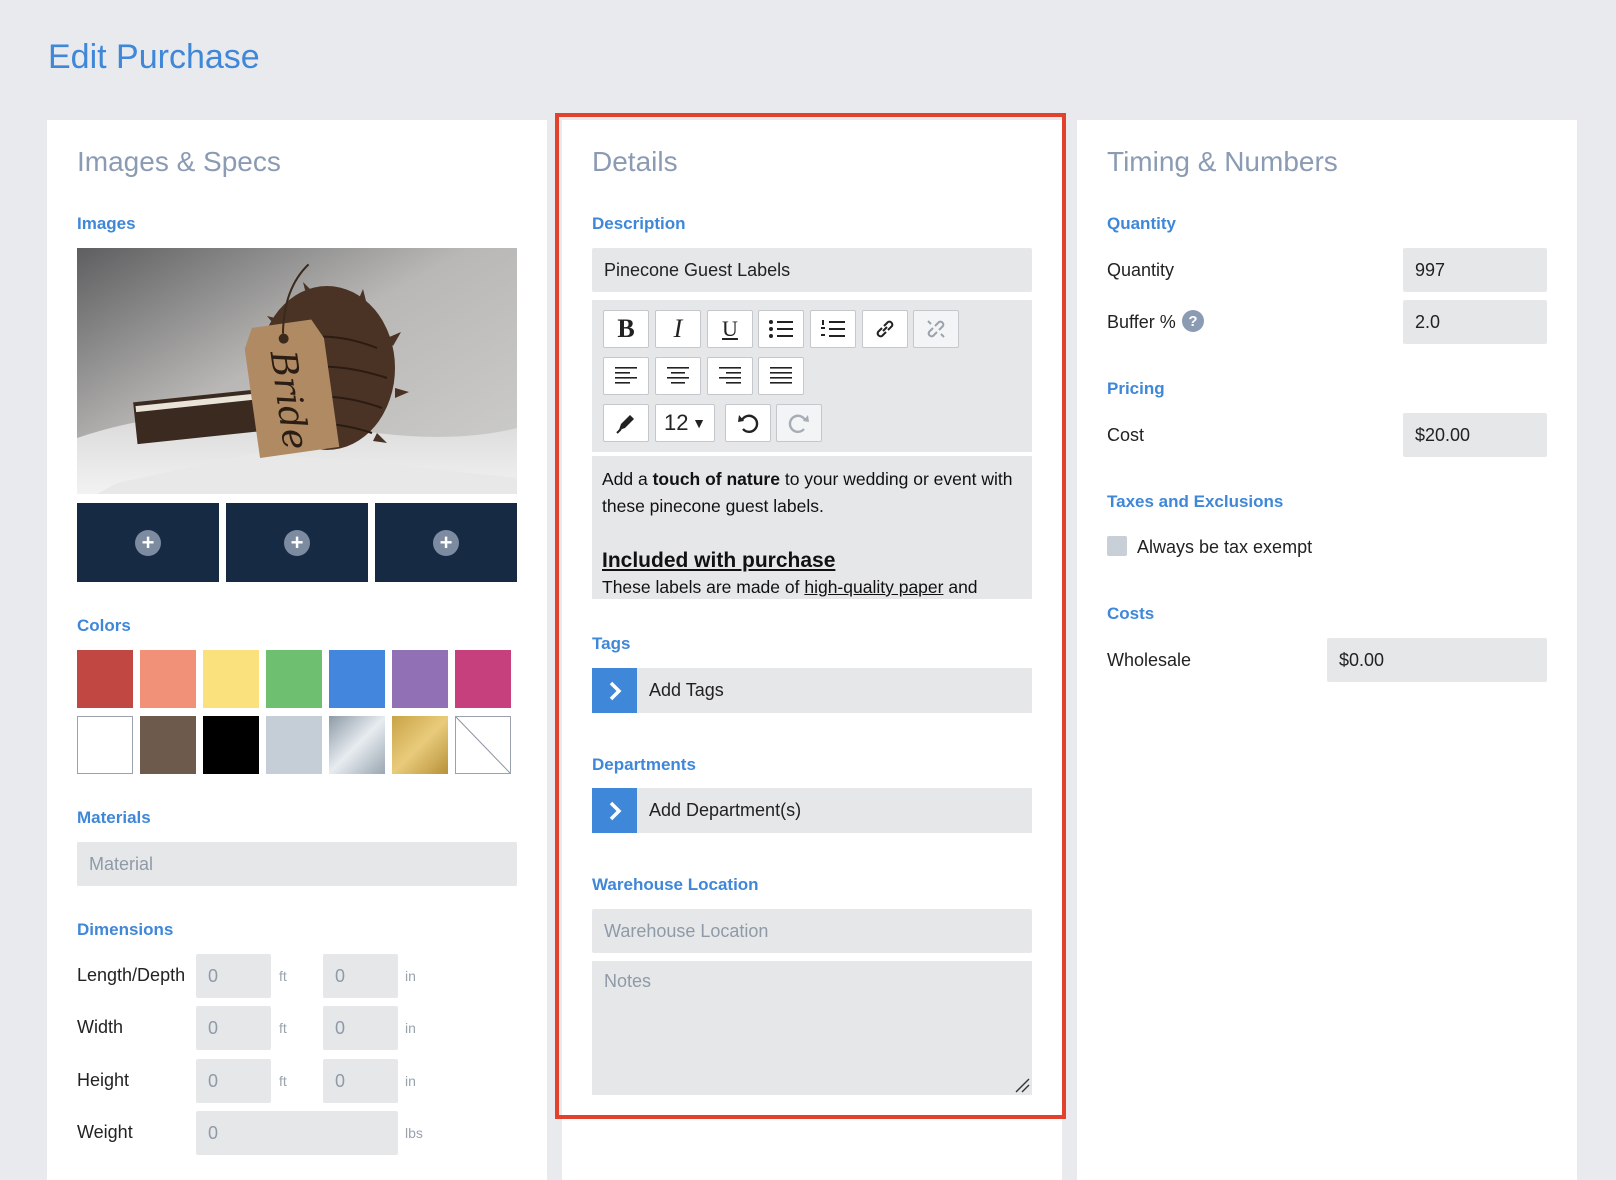  Describe the element at coordinates (725, 810) in the screenshot. I see `add-departments-label: Add Department(s)` at that location.